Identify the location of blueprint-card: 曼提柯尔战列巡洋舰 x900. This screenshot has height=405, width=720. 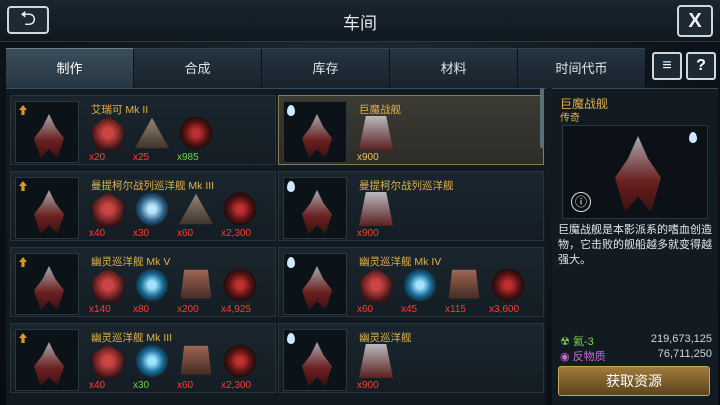
(411, 206).